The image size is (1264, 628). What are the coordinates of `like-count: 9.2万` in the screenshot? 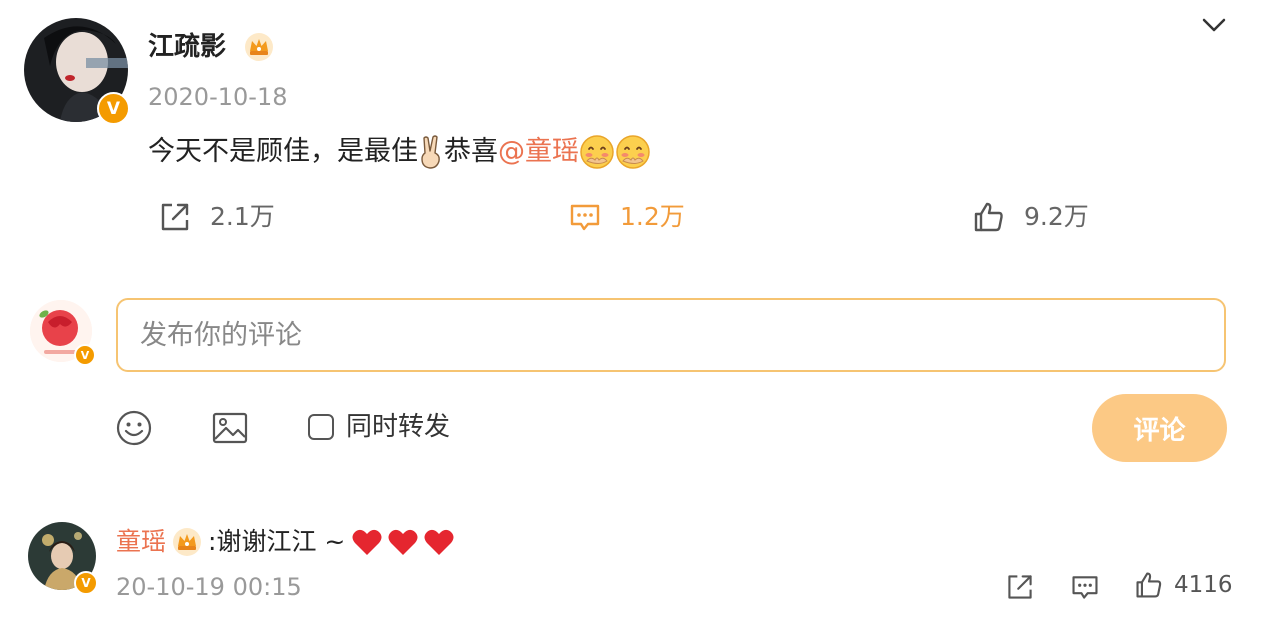 It's located at (1056, 216).